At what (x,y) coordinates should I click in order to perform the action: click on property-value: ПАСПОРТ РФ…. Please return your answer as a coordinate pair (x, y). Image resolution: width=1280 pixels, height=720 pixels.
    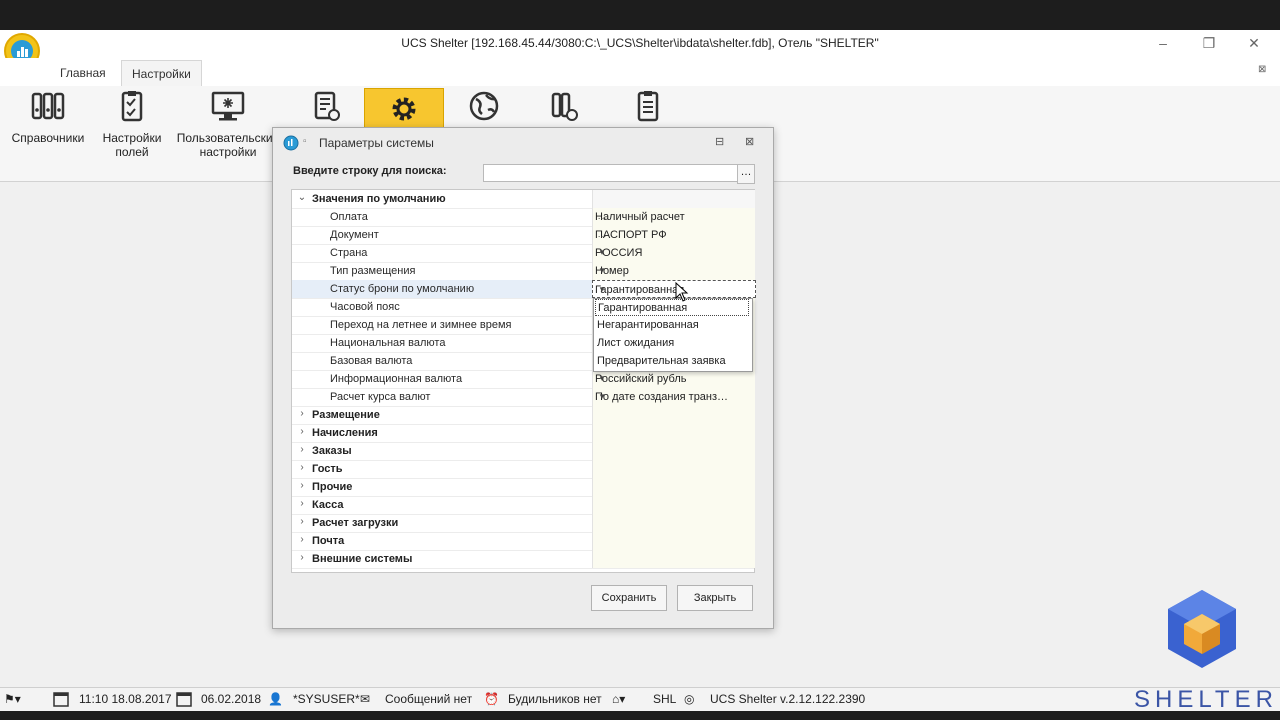
    Looking at the image, I should click on (673, 235).